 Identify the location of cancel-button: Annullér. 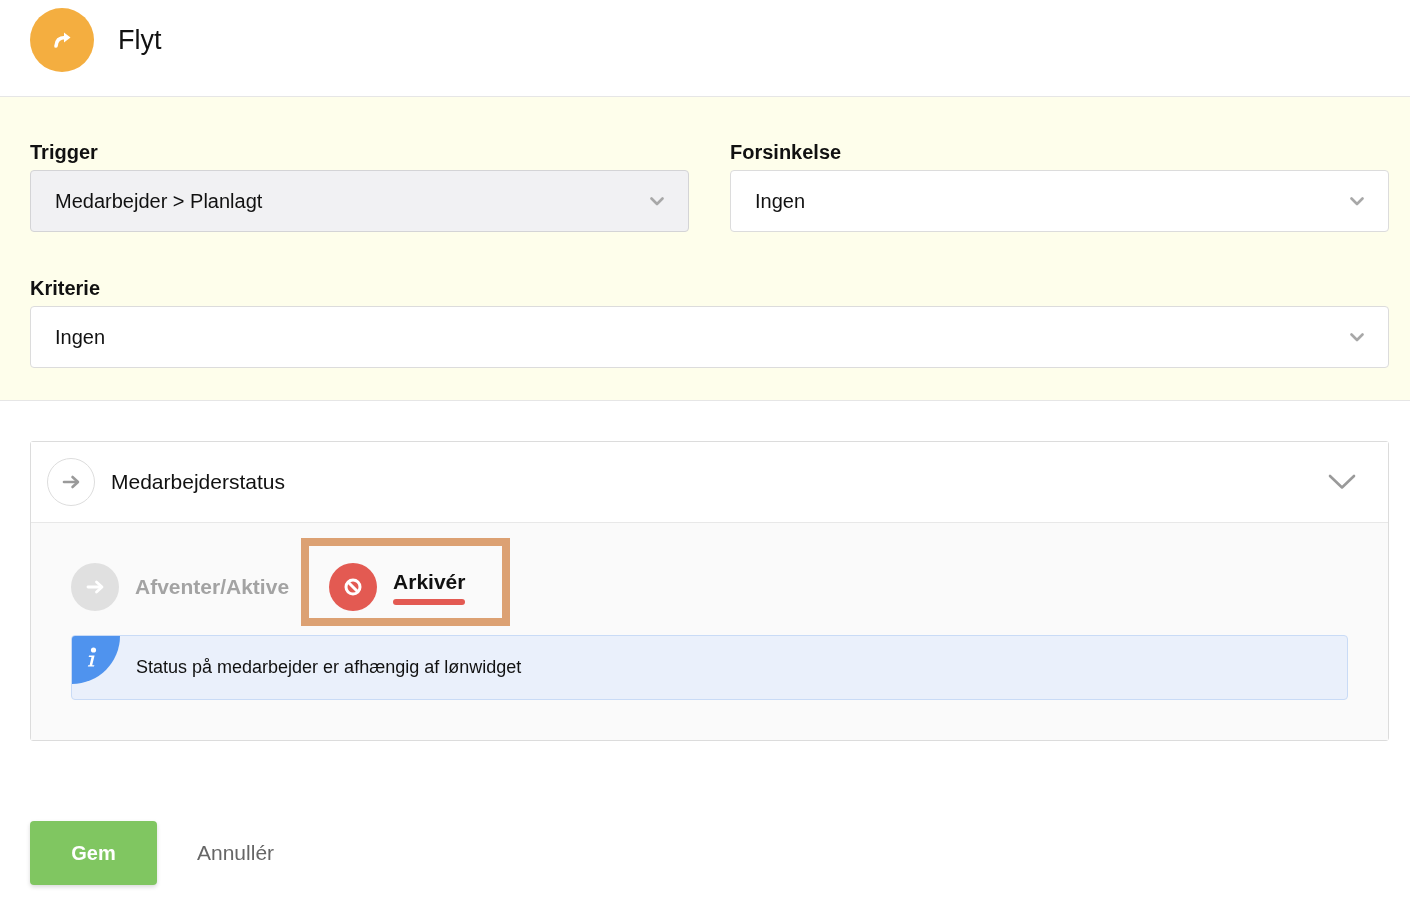
(236, 853).